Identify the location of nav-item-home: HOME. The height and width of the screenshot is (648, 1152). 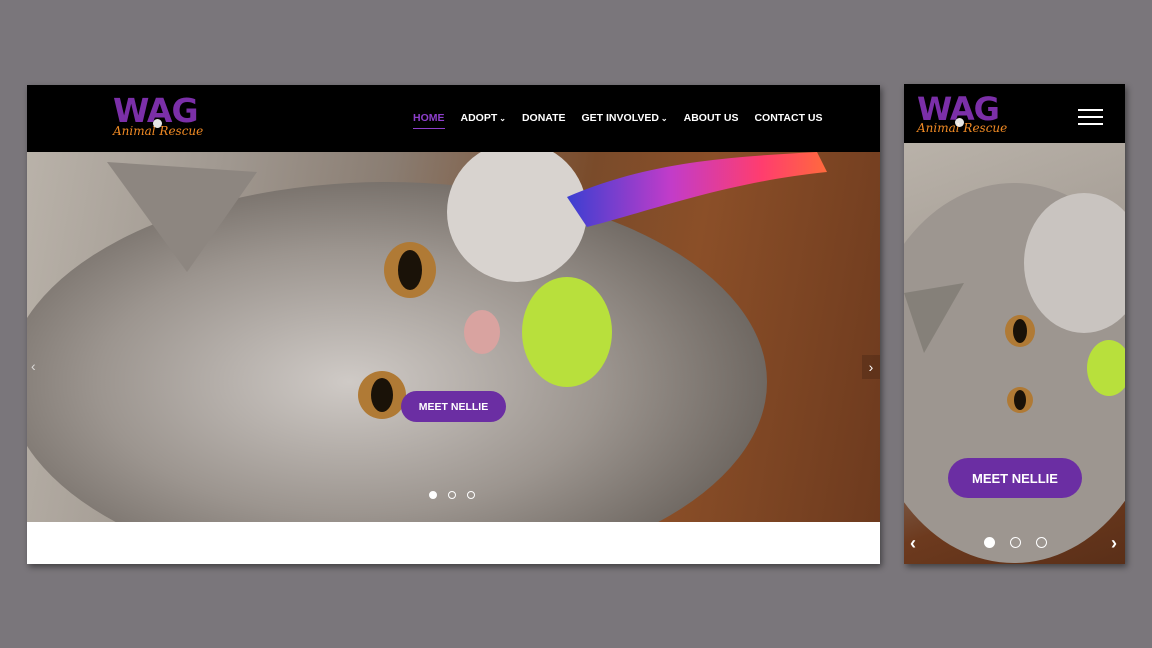
(429, 120).